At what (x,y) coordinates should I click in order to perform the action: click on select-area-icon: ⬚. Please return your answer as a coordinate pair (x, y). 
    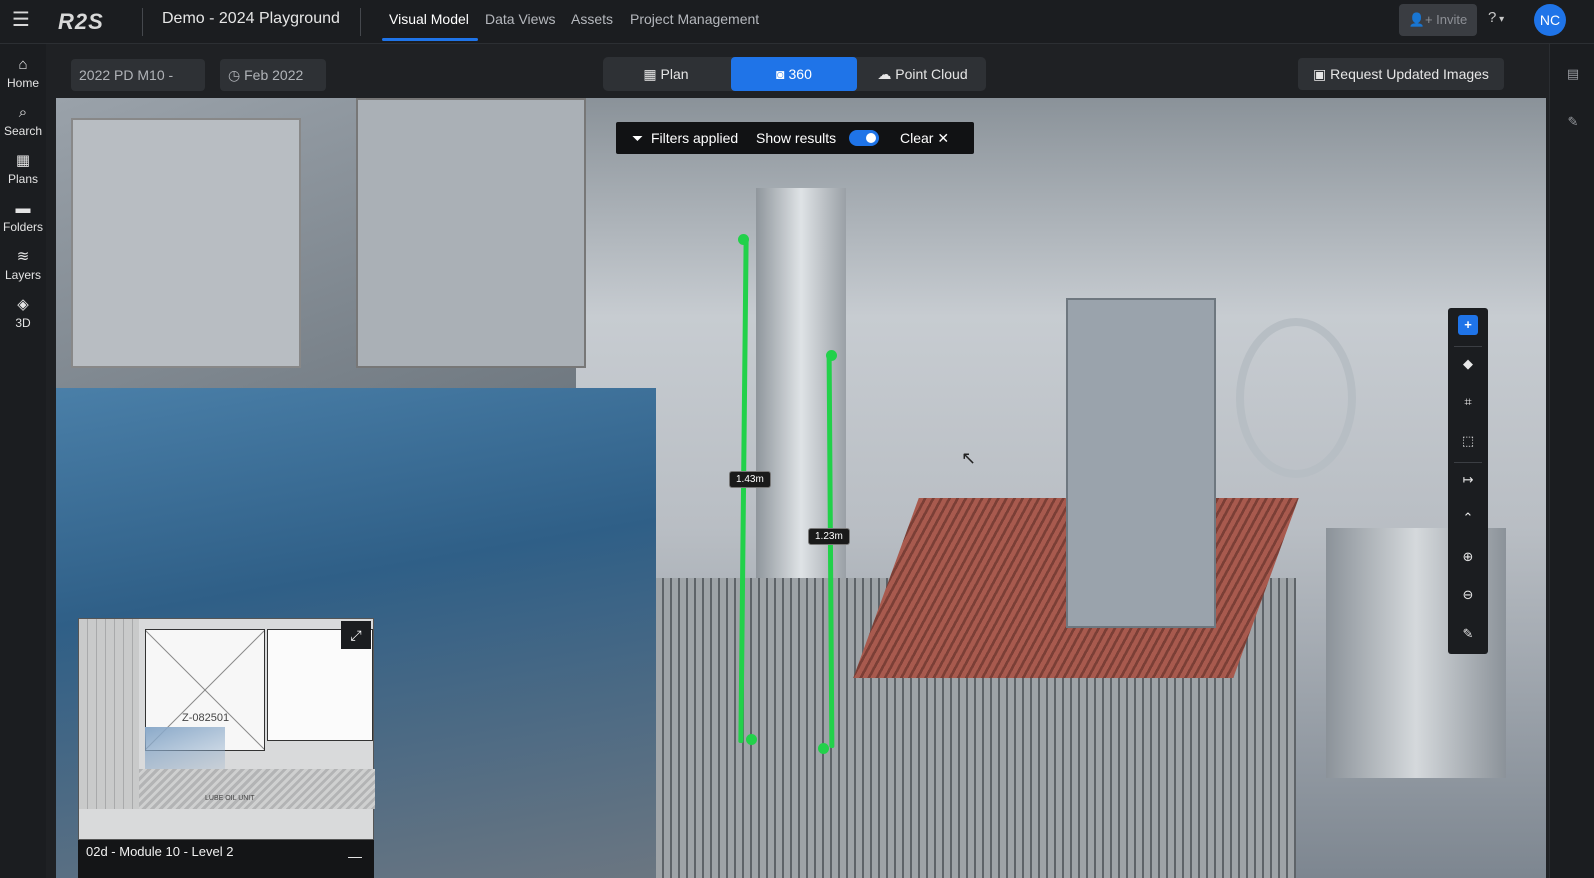
    Looking at the image, I should click on (1468, 441).